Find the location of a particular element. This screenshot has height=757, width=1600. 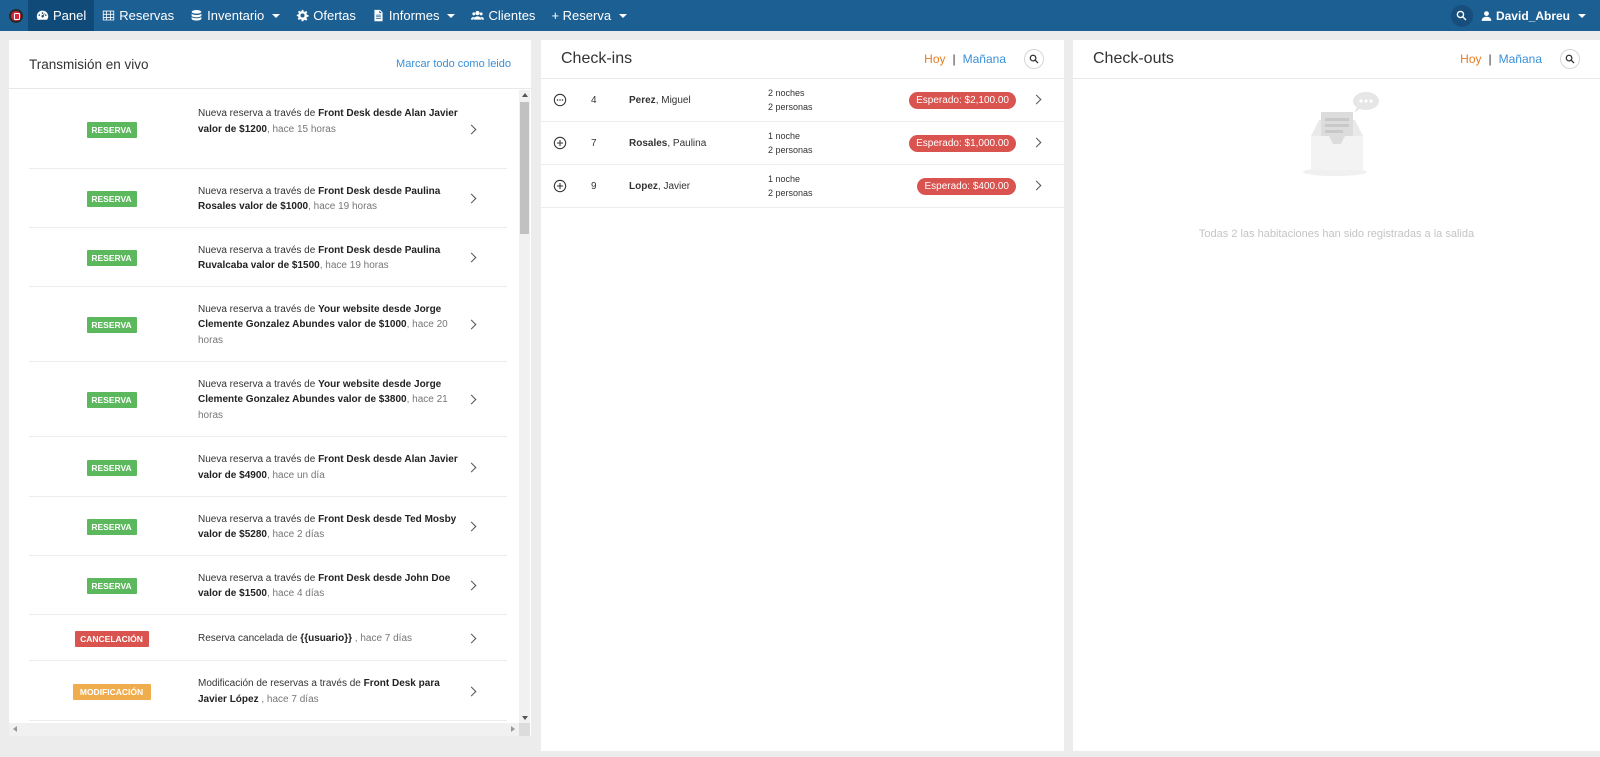

logo-mark is located at coordinates (15, 15).